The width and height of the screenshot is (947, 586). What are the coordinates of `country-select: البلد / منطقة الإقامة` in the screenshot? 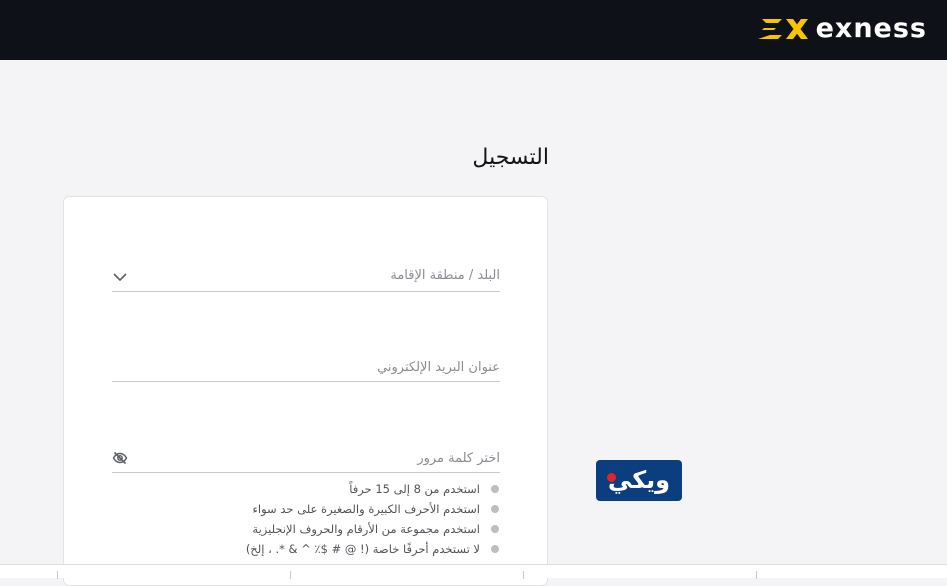 It's located at (306, 278).